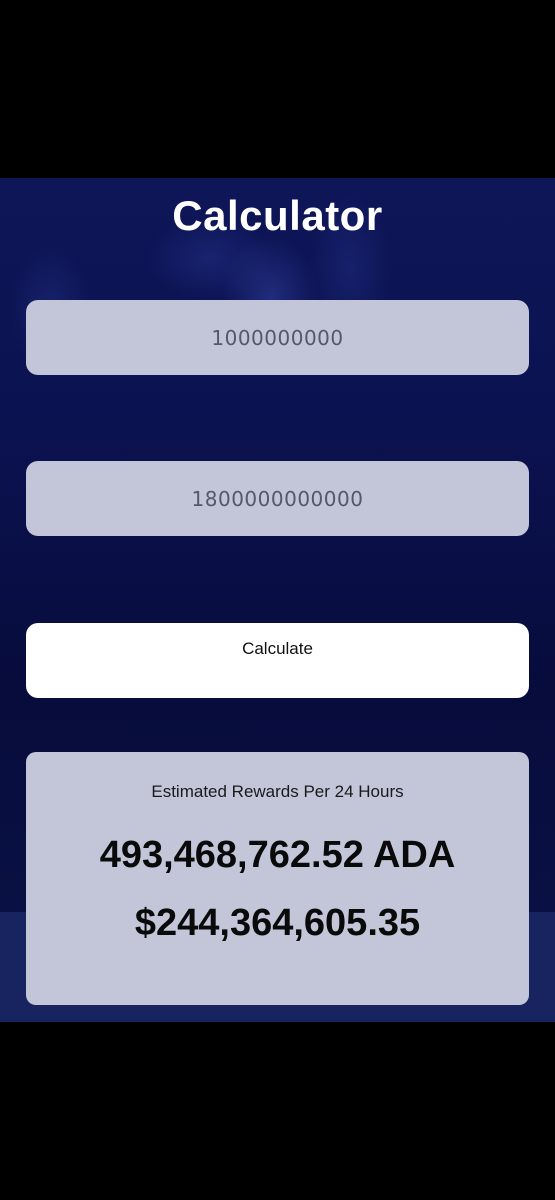 The width and height of the screenshot is (555, 1200). What do you see at coordinates (277, 498) in the screenshot?
I see `pool-amount-input` at bounding box center [277, 498].